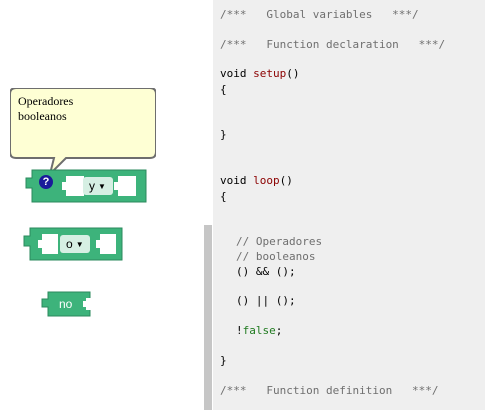  I want to click on code-function-loop: loop, so click(266, 180).